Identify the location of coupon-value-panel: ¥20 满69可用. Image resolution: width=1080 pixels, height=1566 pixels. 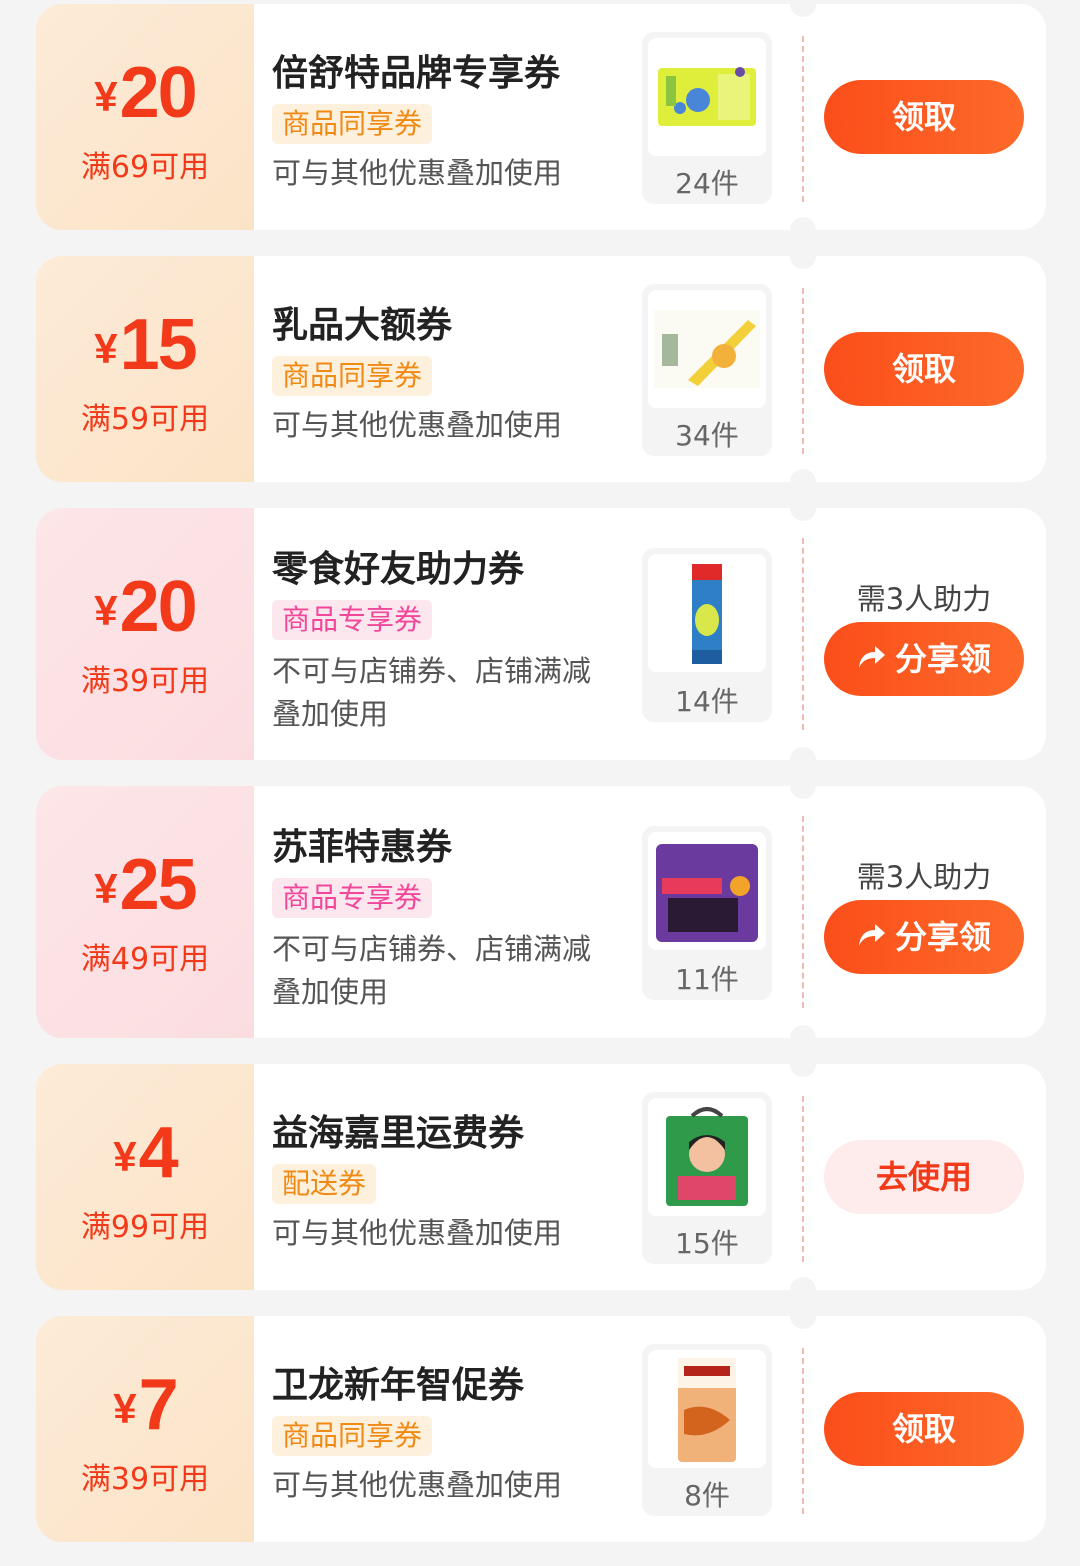
(145, 117).